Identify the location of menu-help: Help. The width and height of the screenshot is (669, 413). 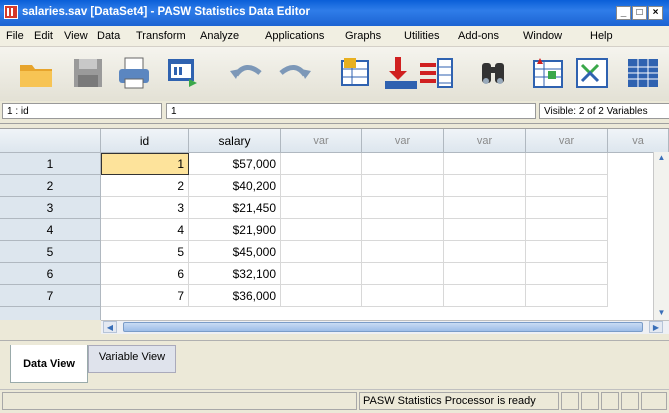
(601, 36).